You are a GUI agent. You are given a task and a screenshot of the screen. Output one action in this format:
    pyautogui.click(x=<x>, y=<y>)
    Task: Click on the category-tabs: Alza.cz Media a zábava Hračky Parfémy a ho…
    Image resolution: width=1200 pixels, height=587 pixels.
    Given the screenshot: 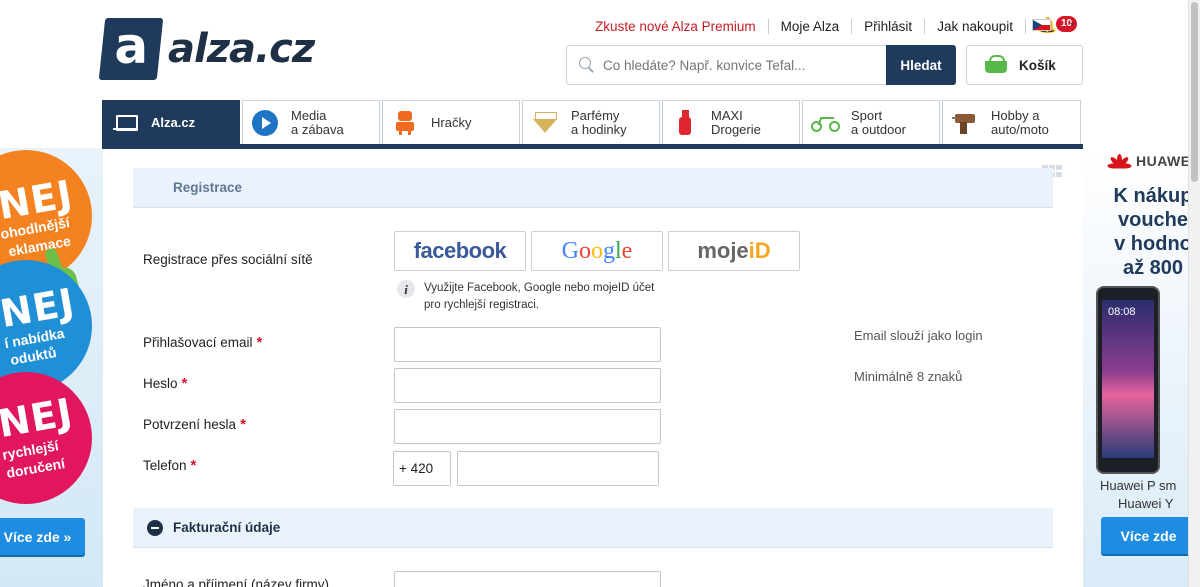 What is the action you would take?
    pyautogui.click(x=592, y=122)
    